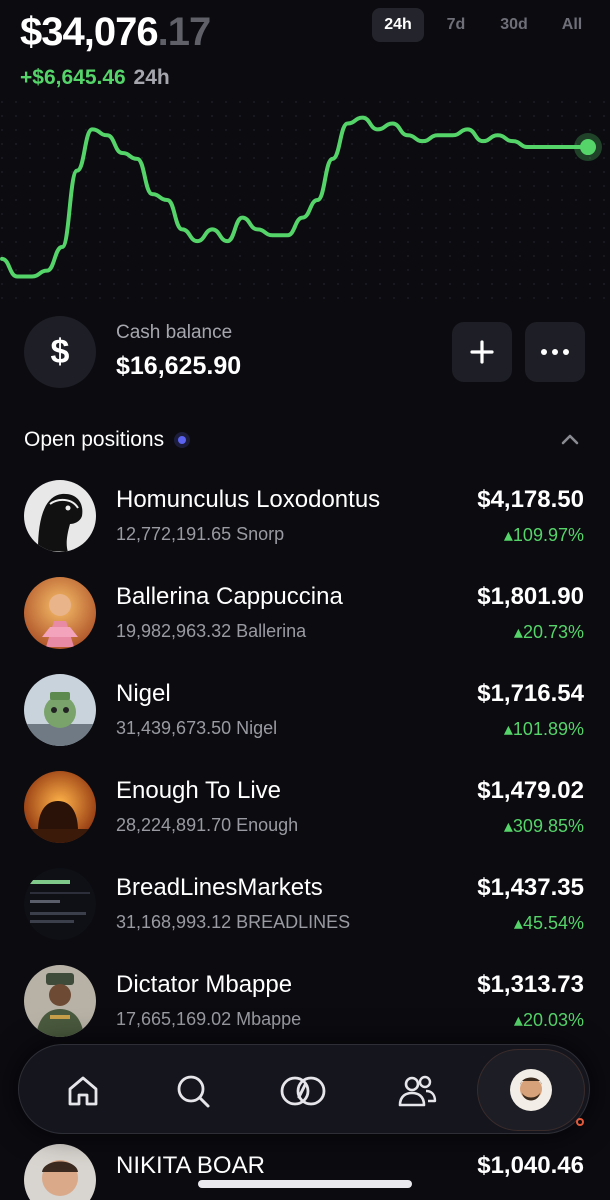 This screenshot has height=1200, width=610. I want to click on position-name: BreadLinesMarkets, so click(219, 887).